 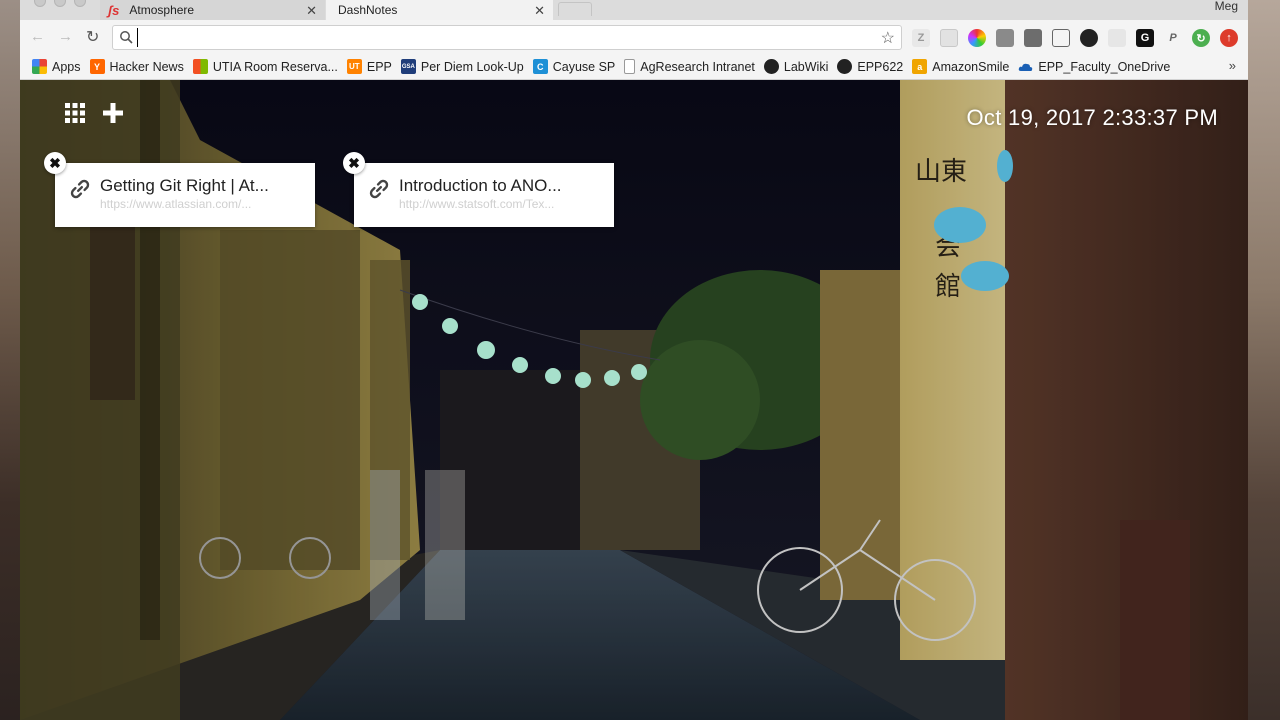 I want to click on tab-atmosphere: ʃs Atmosphere ✕, so click(x=212, y=10).